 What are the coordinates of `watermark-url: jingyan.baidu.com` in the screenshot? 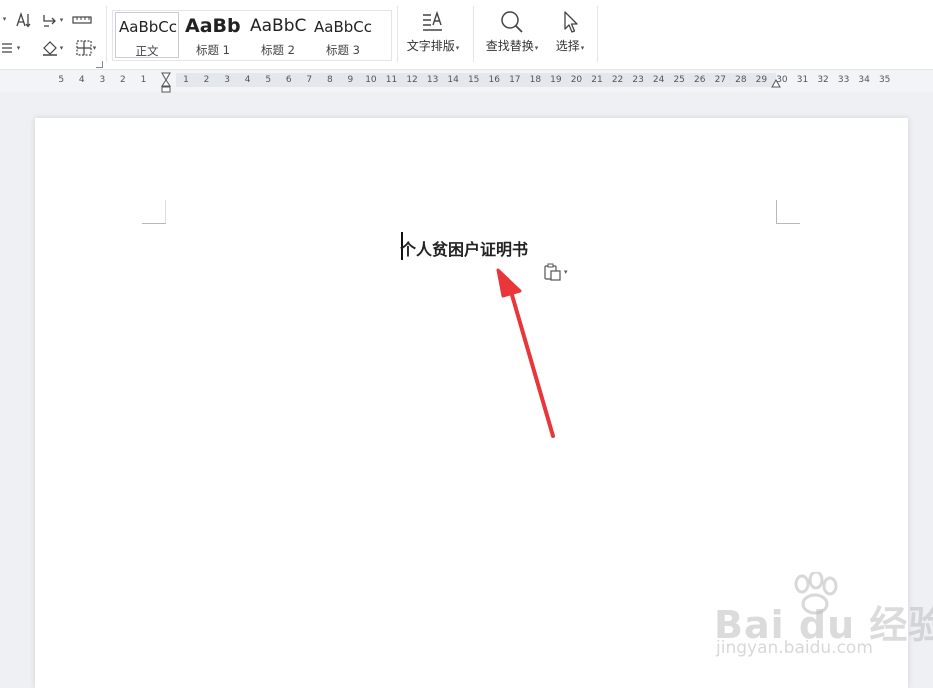 It's located at (794, 648).